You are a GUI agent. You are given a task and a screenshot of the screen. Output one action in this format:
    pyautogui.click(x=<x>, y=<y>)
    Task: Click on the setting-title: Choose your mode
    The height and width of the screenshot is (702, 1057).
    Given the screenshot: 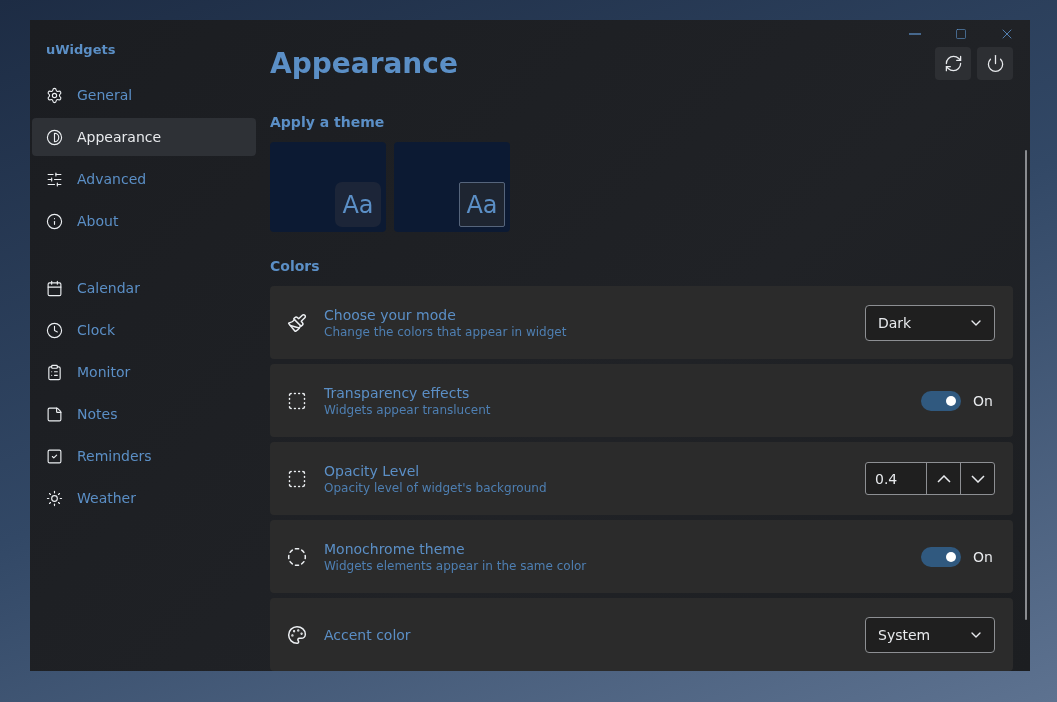 What is the action you would take?
    pyautogui.click(x=390, y=314)
    